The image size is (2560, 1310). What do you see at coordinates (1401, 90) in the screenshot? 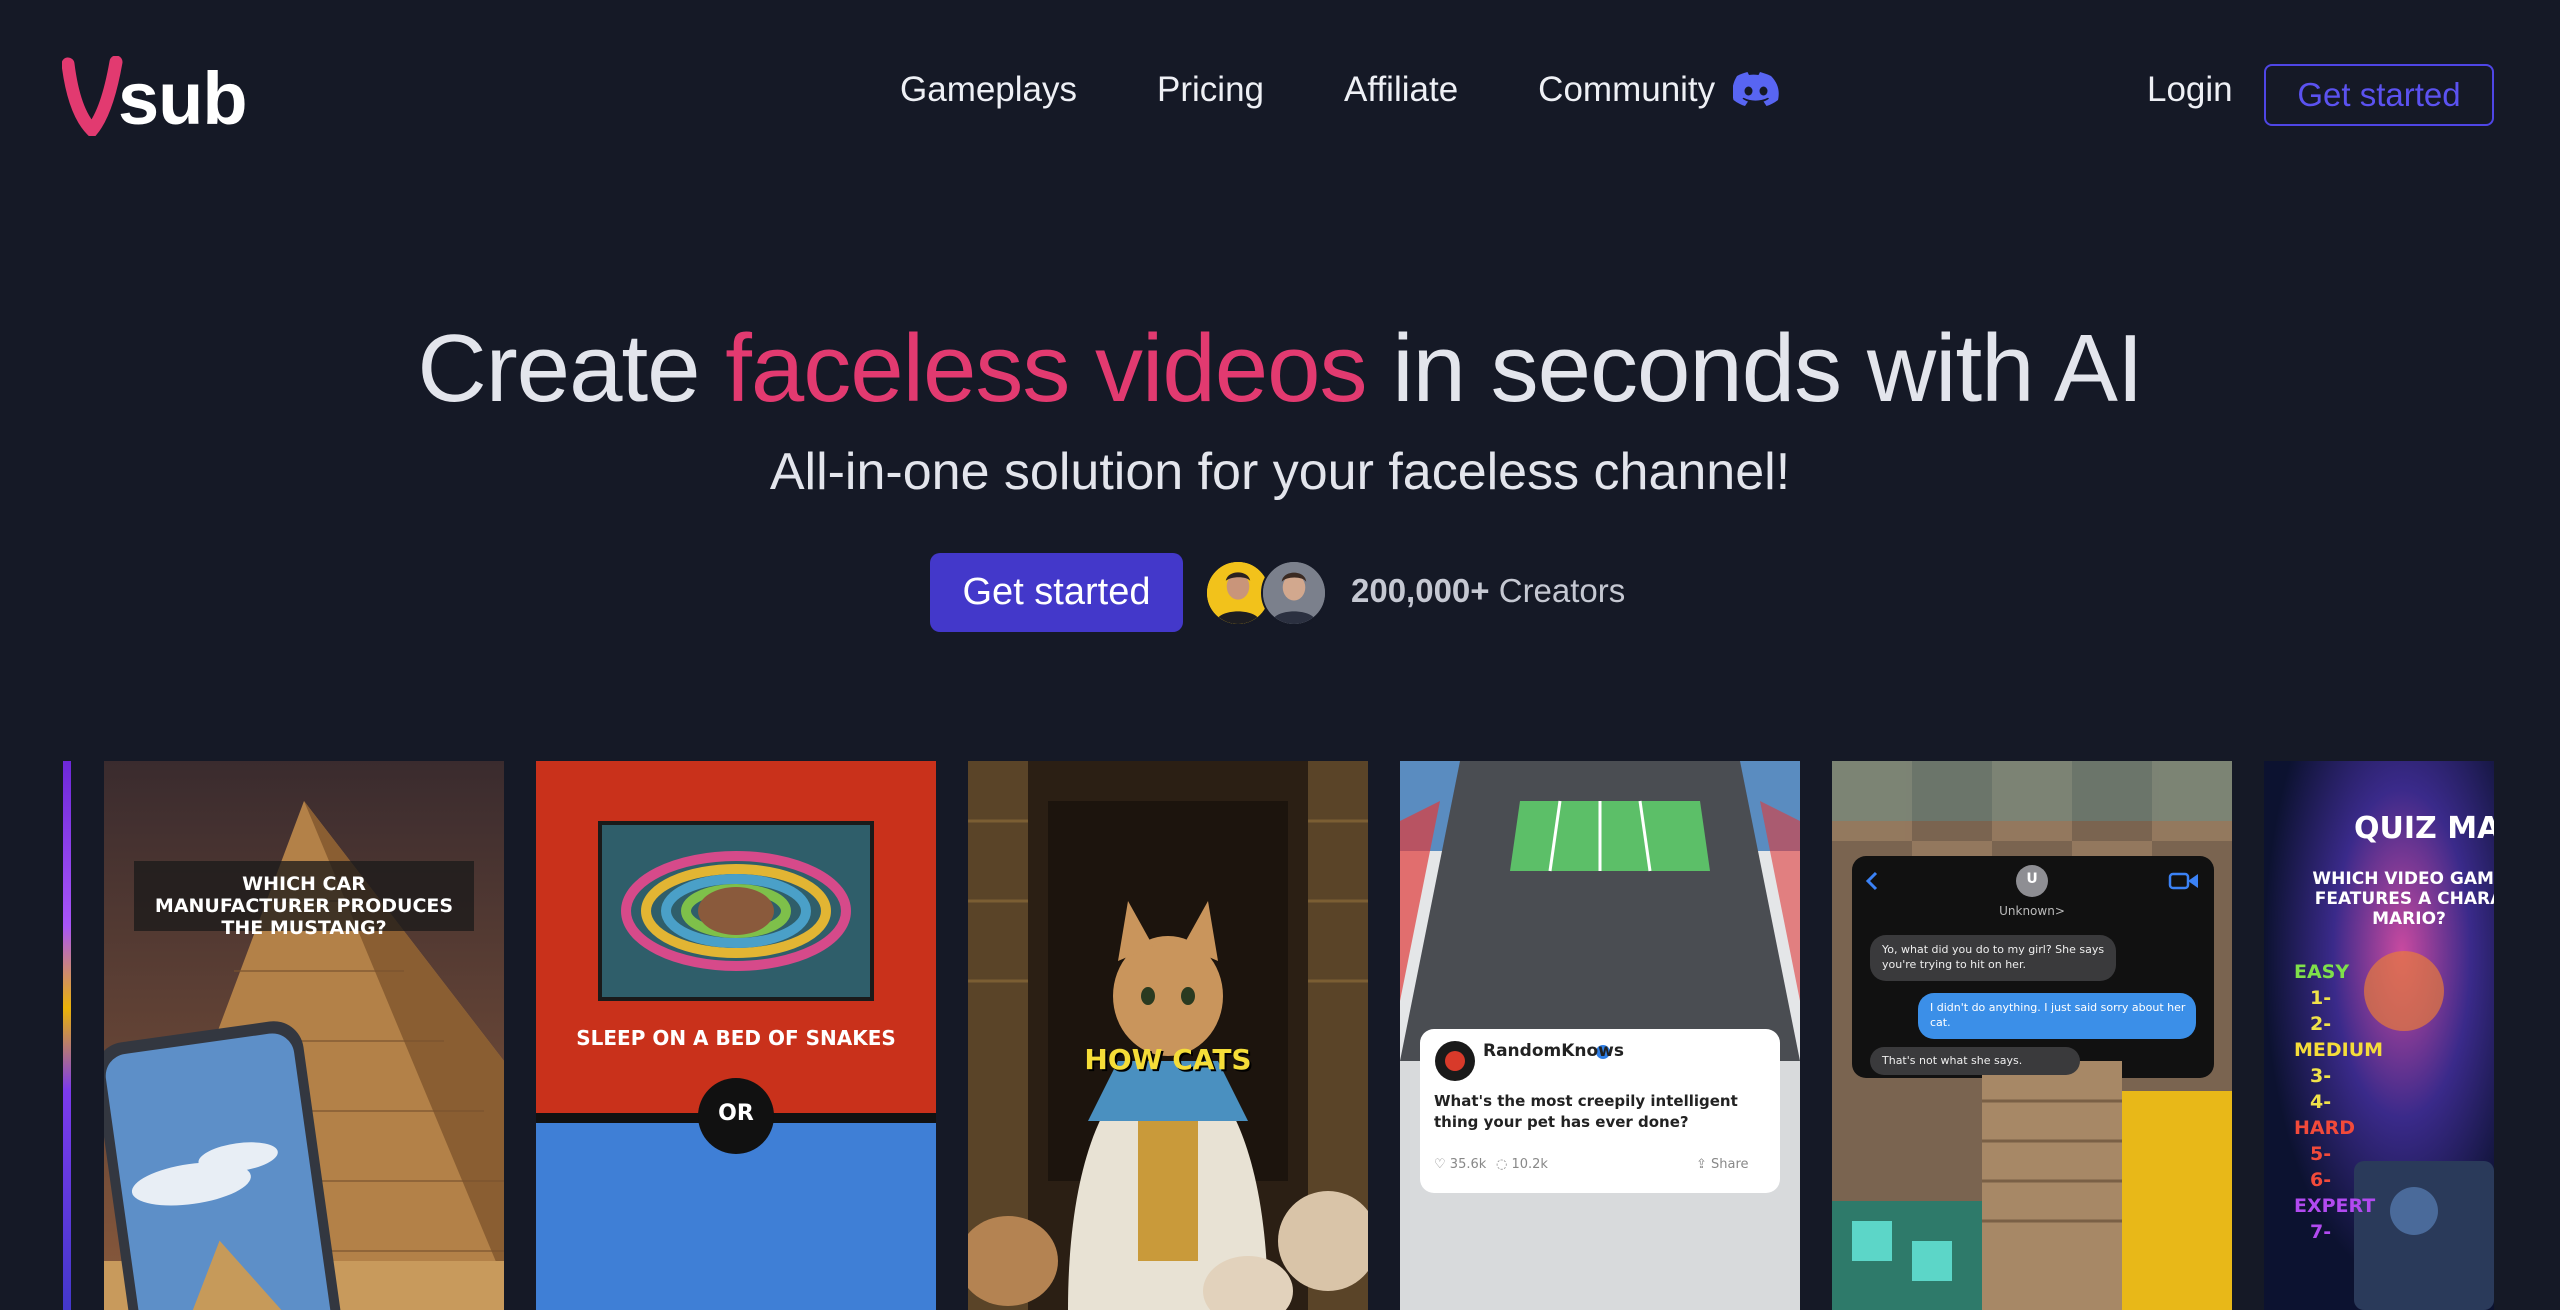
I see `nav-affiliate: Affiliate` at bounding box center [1401, 90].